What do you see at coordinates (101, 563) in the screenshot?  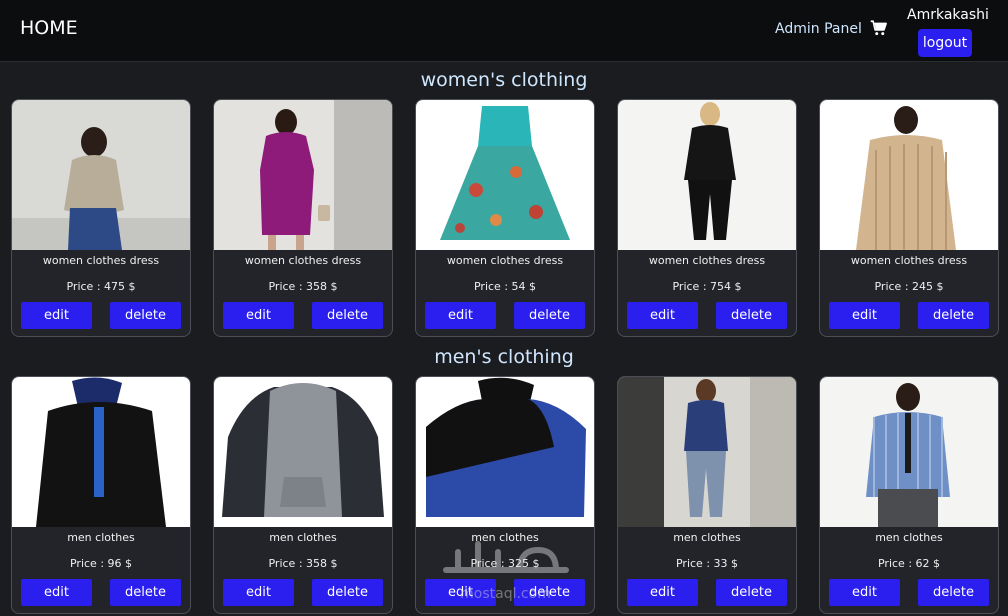 I see `product-price: Price : 96 $` at bounding box center [101, 563].